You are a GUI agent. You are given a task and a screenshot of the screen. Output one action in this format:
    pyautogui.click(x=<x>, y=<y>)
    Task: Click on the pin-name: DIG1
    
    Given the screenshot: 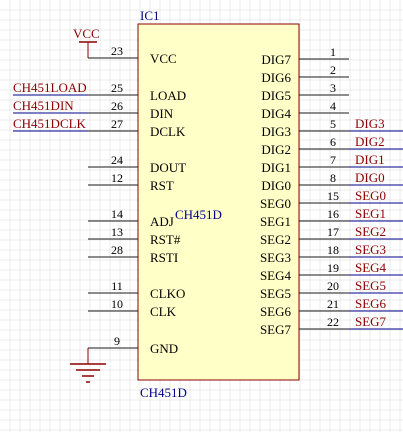 What is the action you would take?
    pyautogui.click(x=276, y=167)
    